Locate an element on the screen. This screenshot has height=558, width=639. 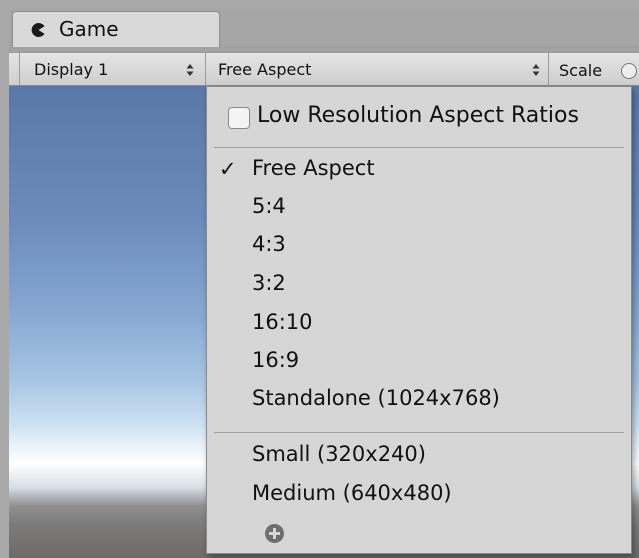
game-toolbar: Display 1 Free Aspect Scale is located at coordinates (324, 69).